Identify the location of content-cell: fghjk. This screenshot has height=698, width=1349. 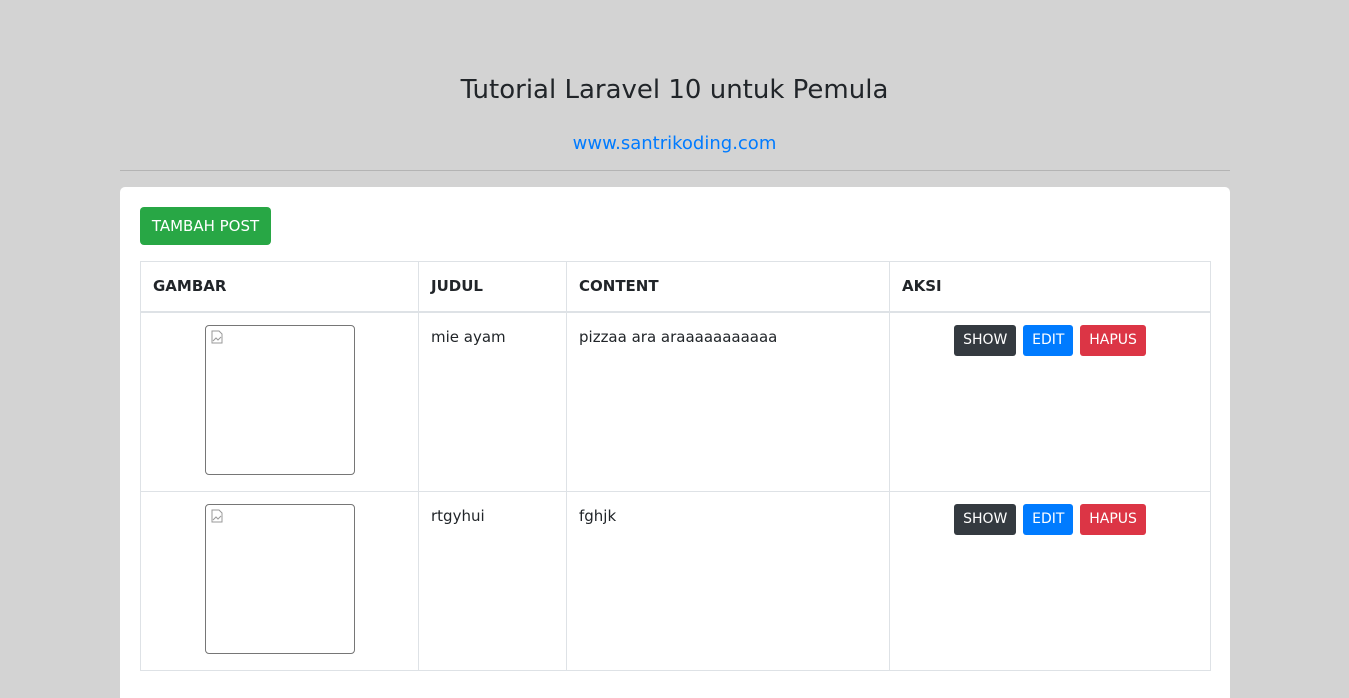
(728, 580).